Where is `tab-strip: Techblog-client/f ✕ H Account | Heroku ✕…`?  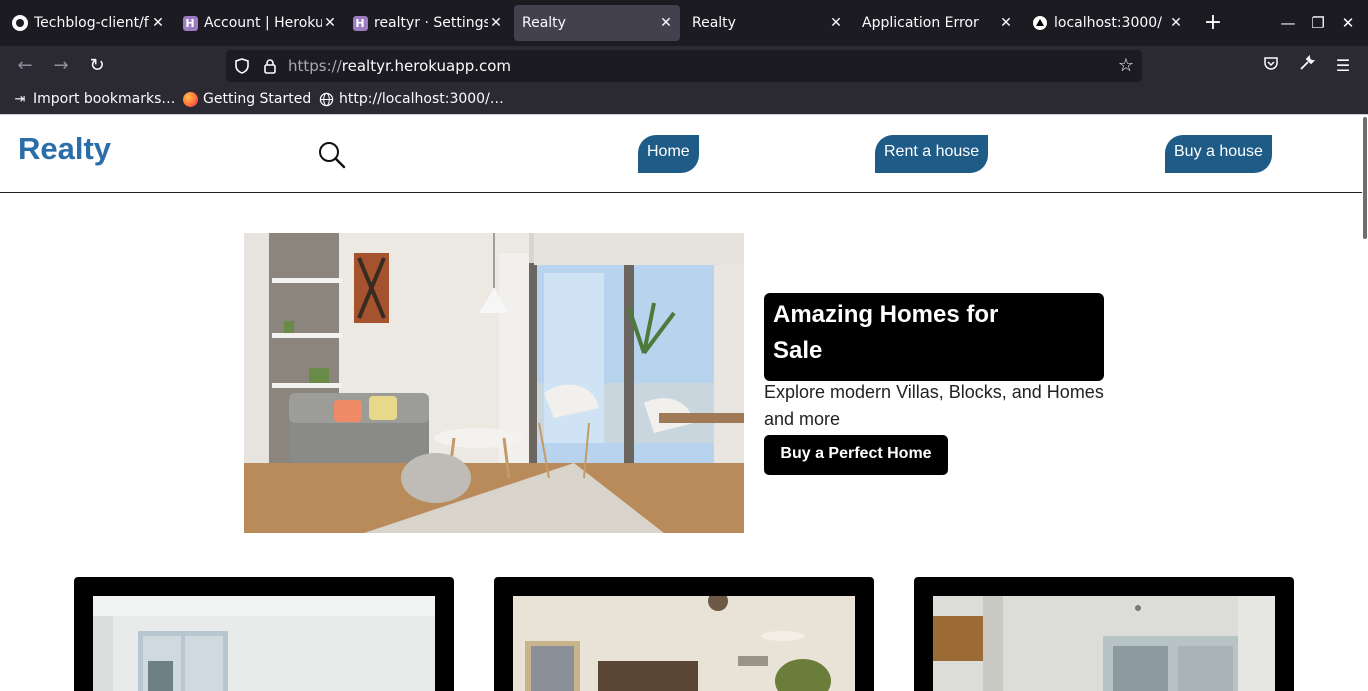
tab-strip: Techblog-client/f ✕ H Account | Heroku ✕… is located at coordinates (684, 23).